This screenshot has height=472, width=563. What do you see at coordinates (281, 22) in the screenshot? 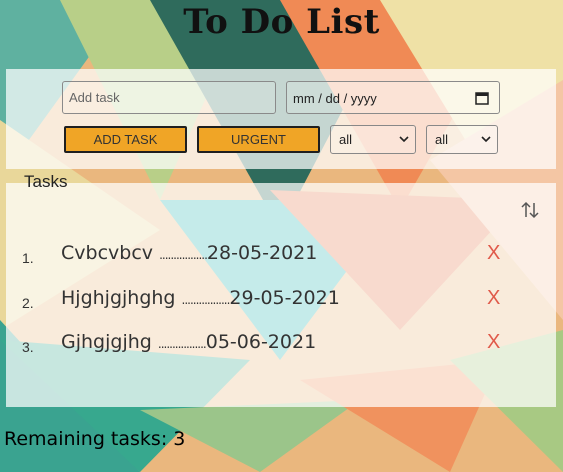
I see `page-title: To Do List` at bounding box center [281, 22].